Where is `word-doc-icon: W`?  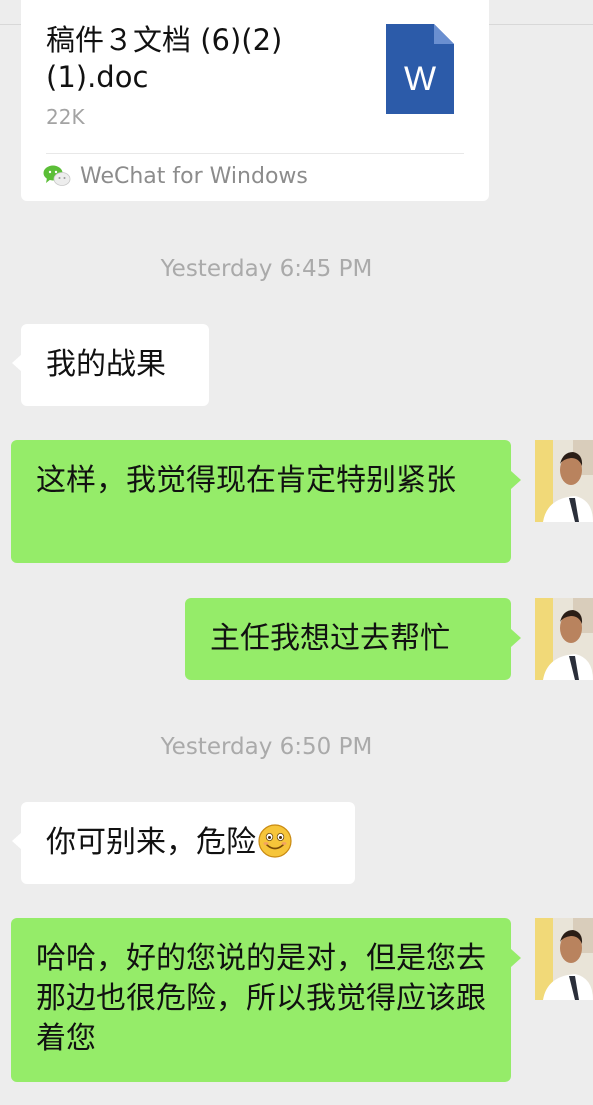 word-doc-icon: W is located at coordinates (420, 69).